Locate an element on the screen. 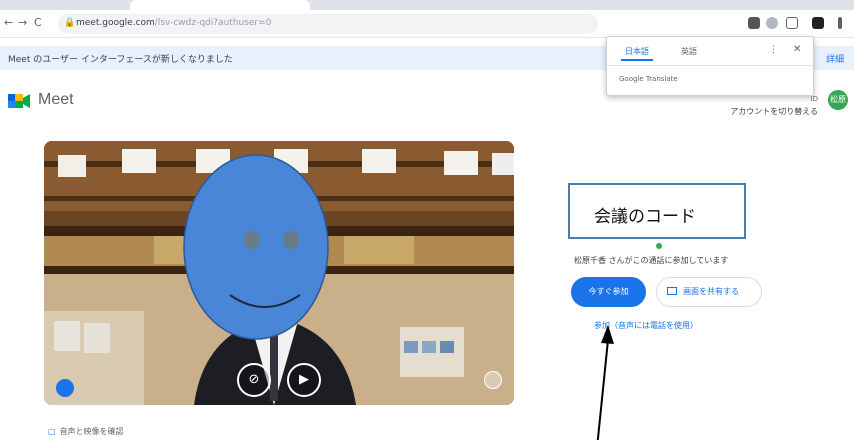  horizontal-scroll-area is located at coordinates (427, 444).